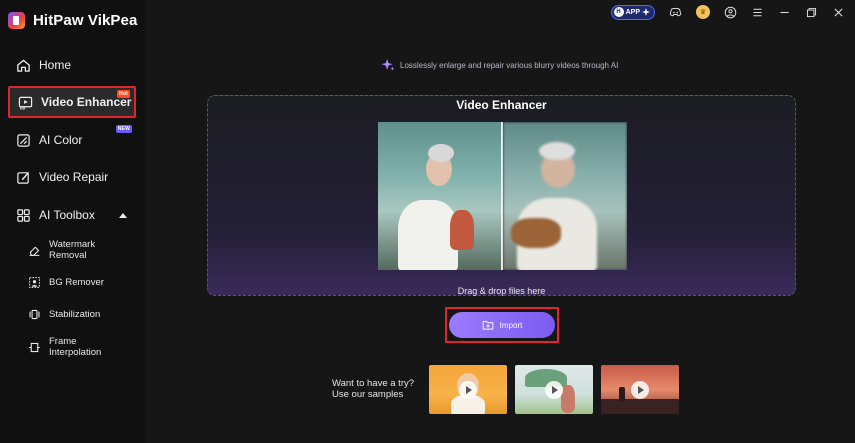 Image resolution: width=855 pixels, height=443 pixels. What do you see at coordinates (23, 65) in the screenshot?
I see `home-icon` at bounding box center [23, 65].